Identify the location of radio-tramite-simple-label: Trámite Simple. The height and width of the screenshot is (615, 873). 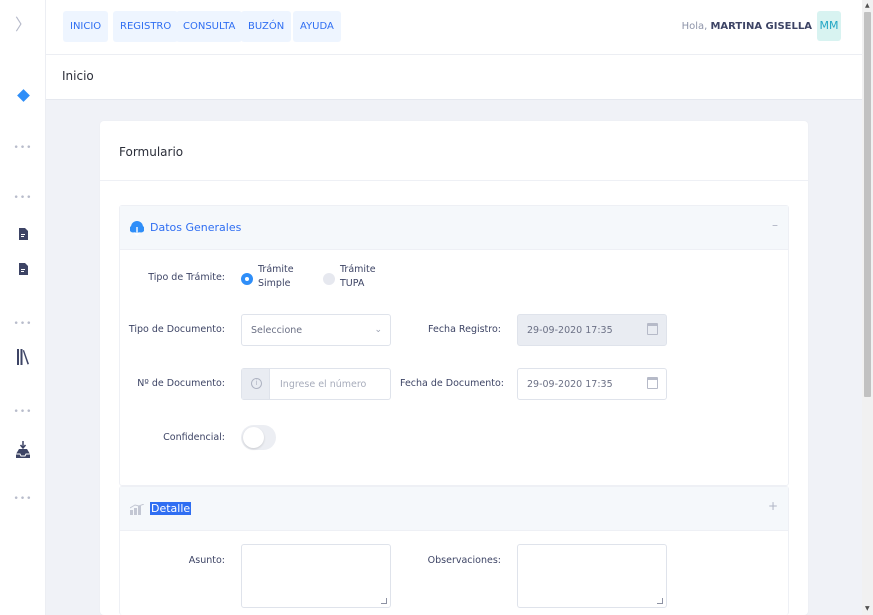
(276, 277).